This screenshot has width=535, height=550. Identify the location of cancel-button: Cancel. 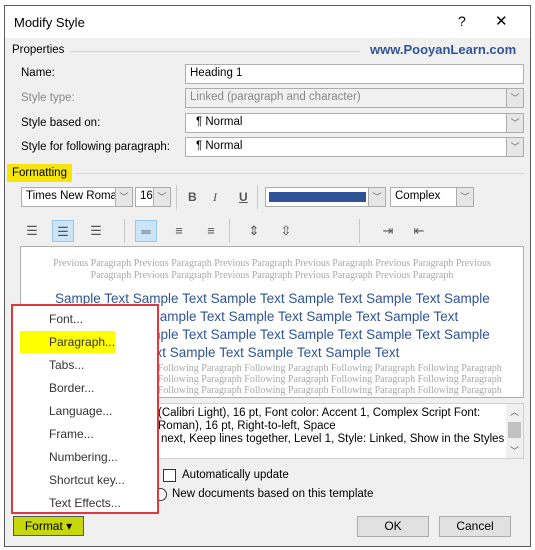
(475, 526).